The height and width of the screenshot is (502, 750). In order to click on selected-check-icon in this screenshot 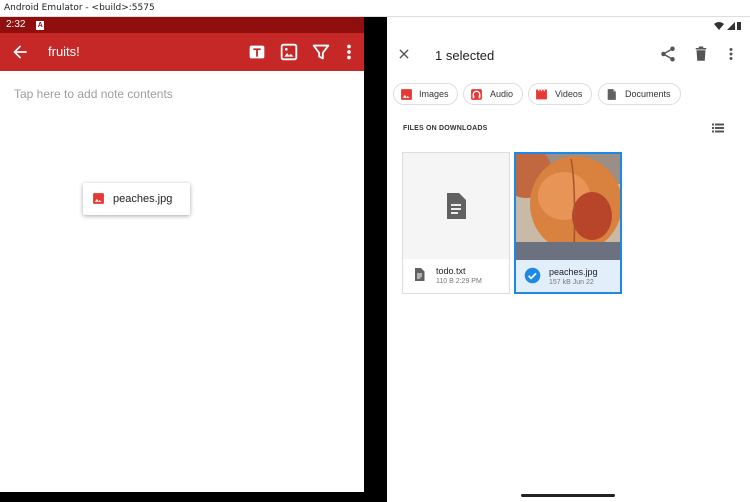, I will do `click(532, 275)`.